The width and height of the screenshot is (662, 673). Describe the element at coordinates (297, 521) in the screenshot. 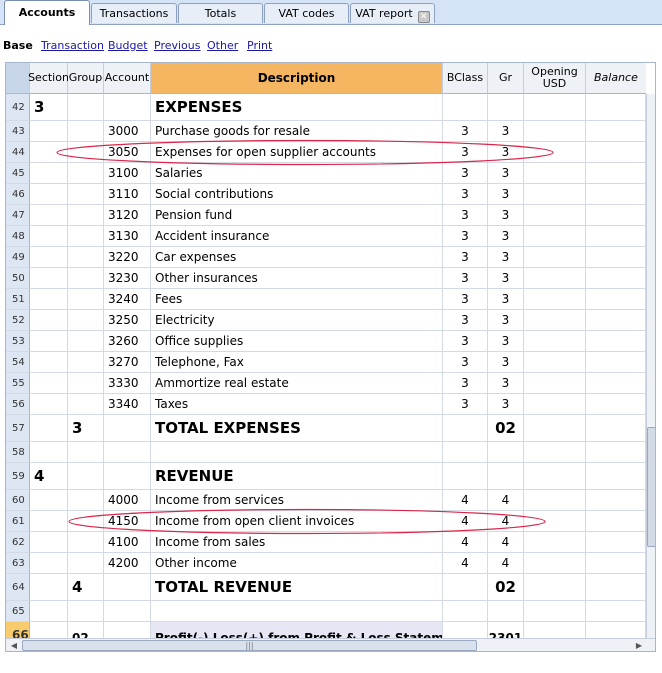

I see `description-cell: Income from open client invoices` at that location.